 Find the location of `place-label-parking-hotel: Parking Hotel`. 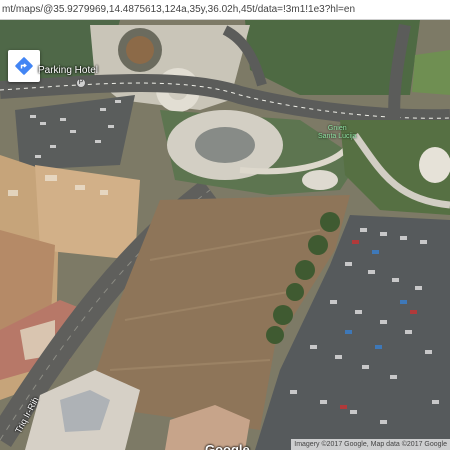

place-label-parking-hotel: Parking Hotel is located at coordinates (68, 70).